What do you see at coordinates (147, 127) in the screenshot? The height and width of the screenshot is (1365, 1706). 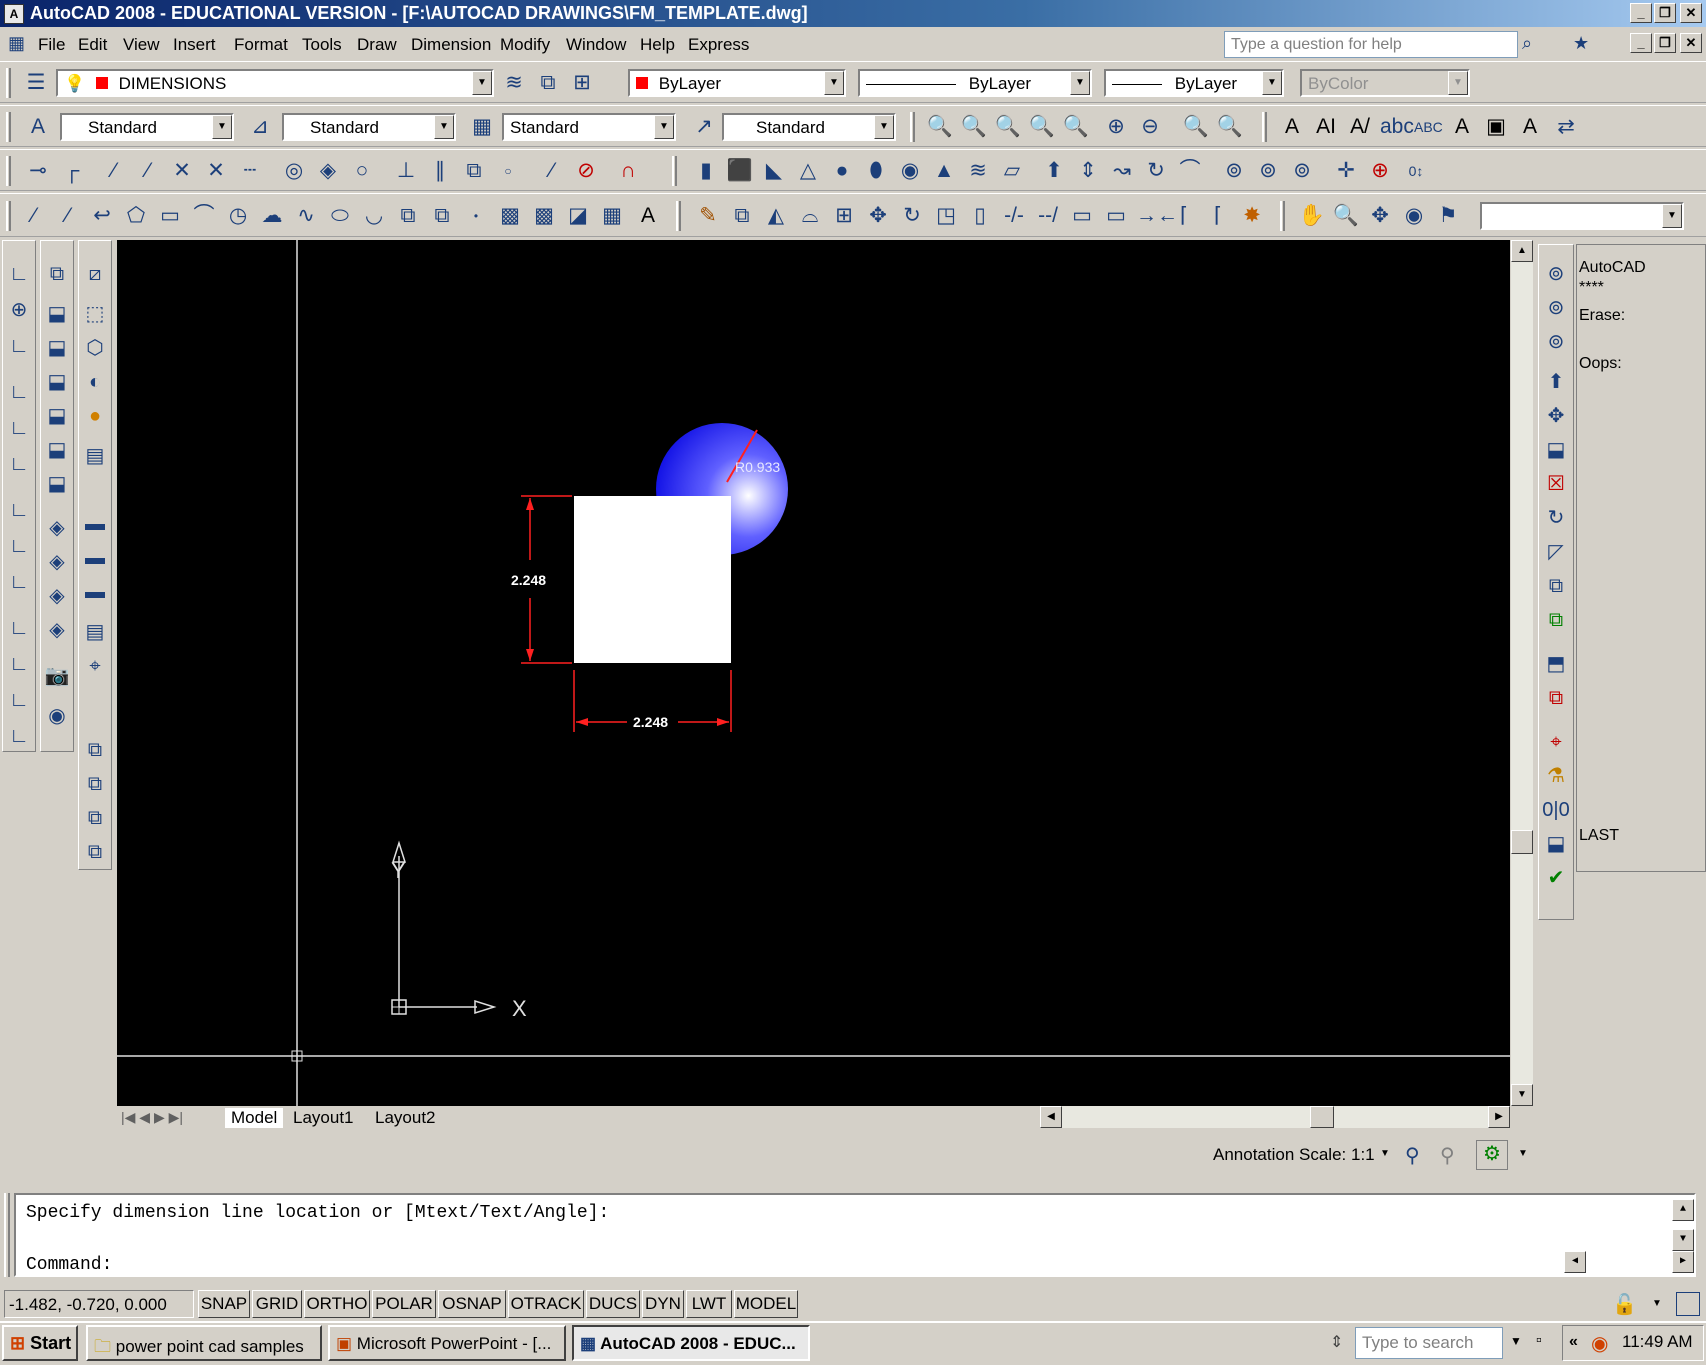 I see `text-style-combo: Standard ▼` at bounding box center [147, 127].